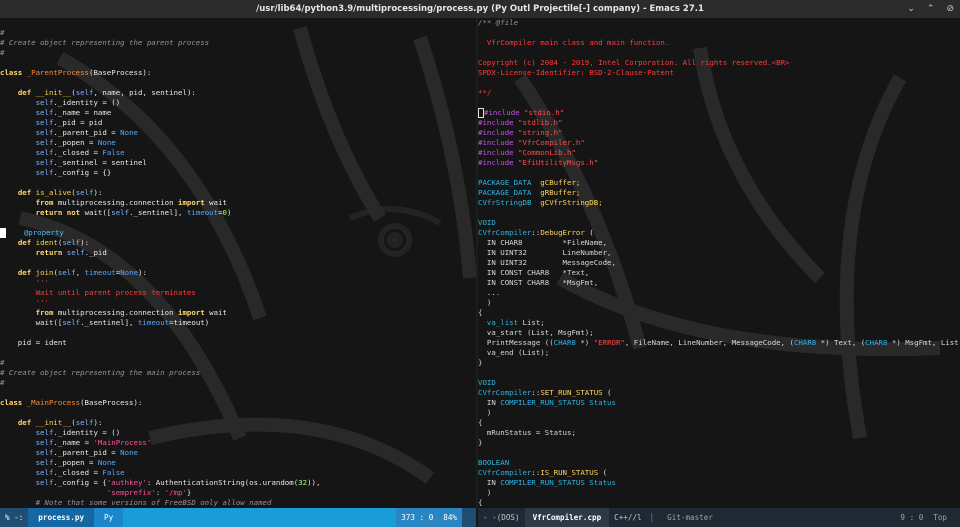 This screenshot has height=527, width=960. Describe the element at coordinates (950, 9) in the screenshot. I see `close-icon: ⊘` at that location.